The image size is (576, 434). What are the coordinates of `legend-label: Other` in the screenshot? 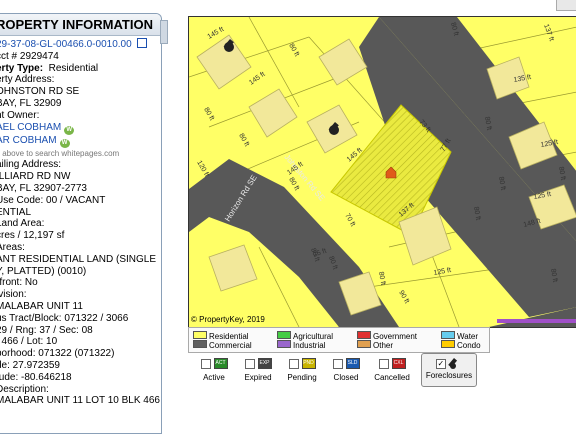 It's located at (383, 345).